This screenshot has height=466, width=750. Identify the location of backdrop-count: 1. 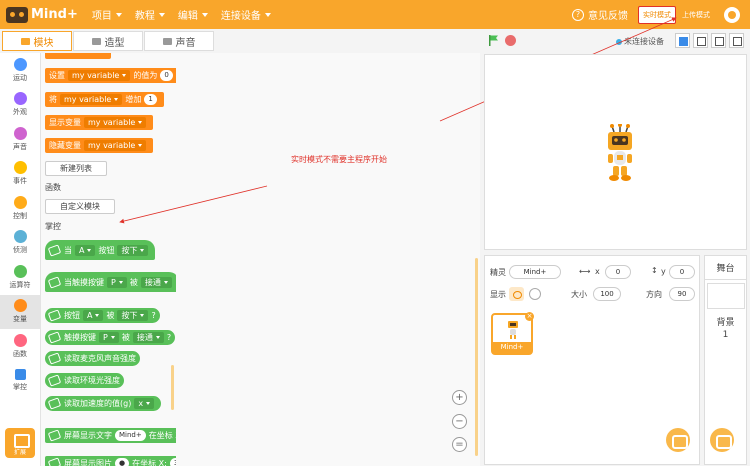
(725, 335).